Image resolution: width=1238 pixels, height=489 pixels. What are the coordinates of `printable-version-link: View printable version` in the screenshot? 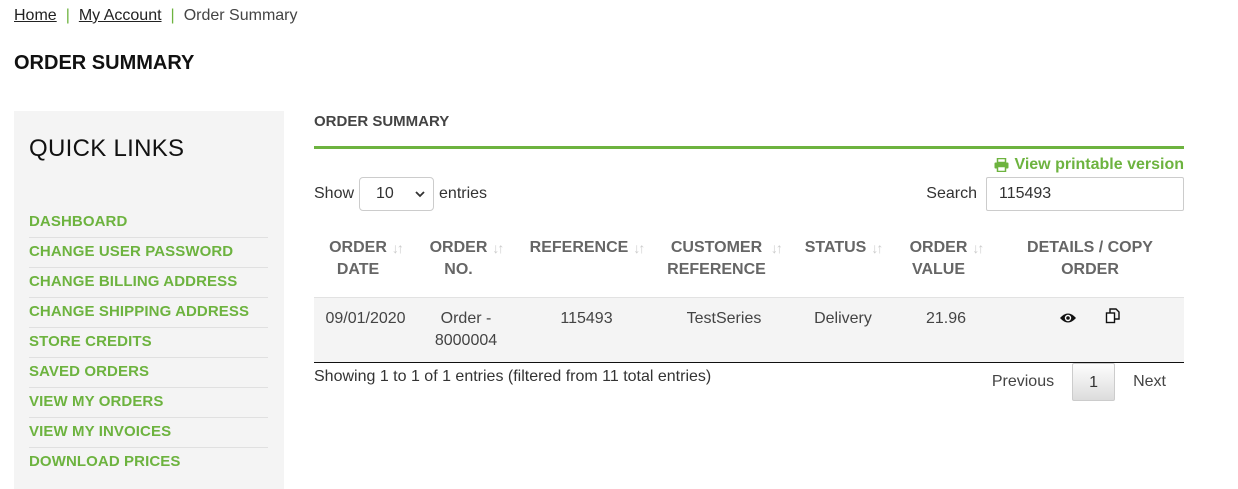 It's located at (1089, 165).